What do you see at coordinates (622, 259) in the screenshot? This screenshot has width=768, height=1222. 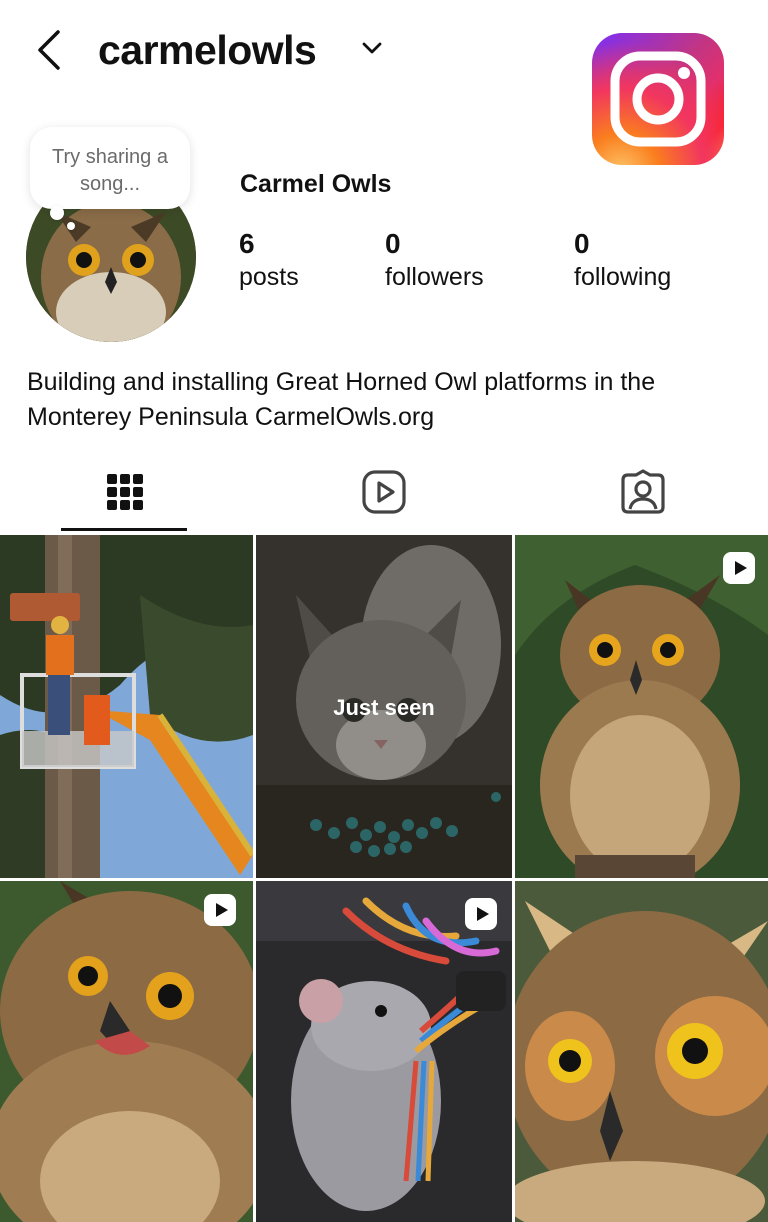 I see `stat-following: 0 following` at bounding box center [622, 259].